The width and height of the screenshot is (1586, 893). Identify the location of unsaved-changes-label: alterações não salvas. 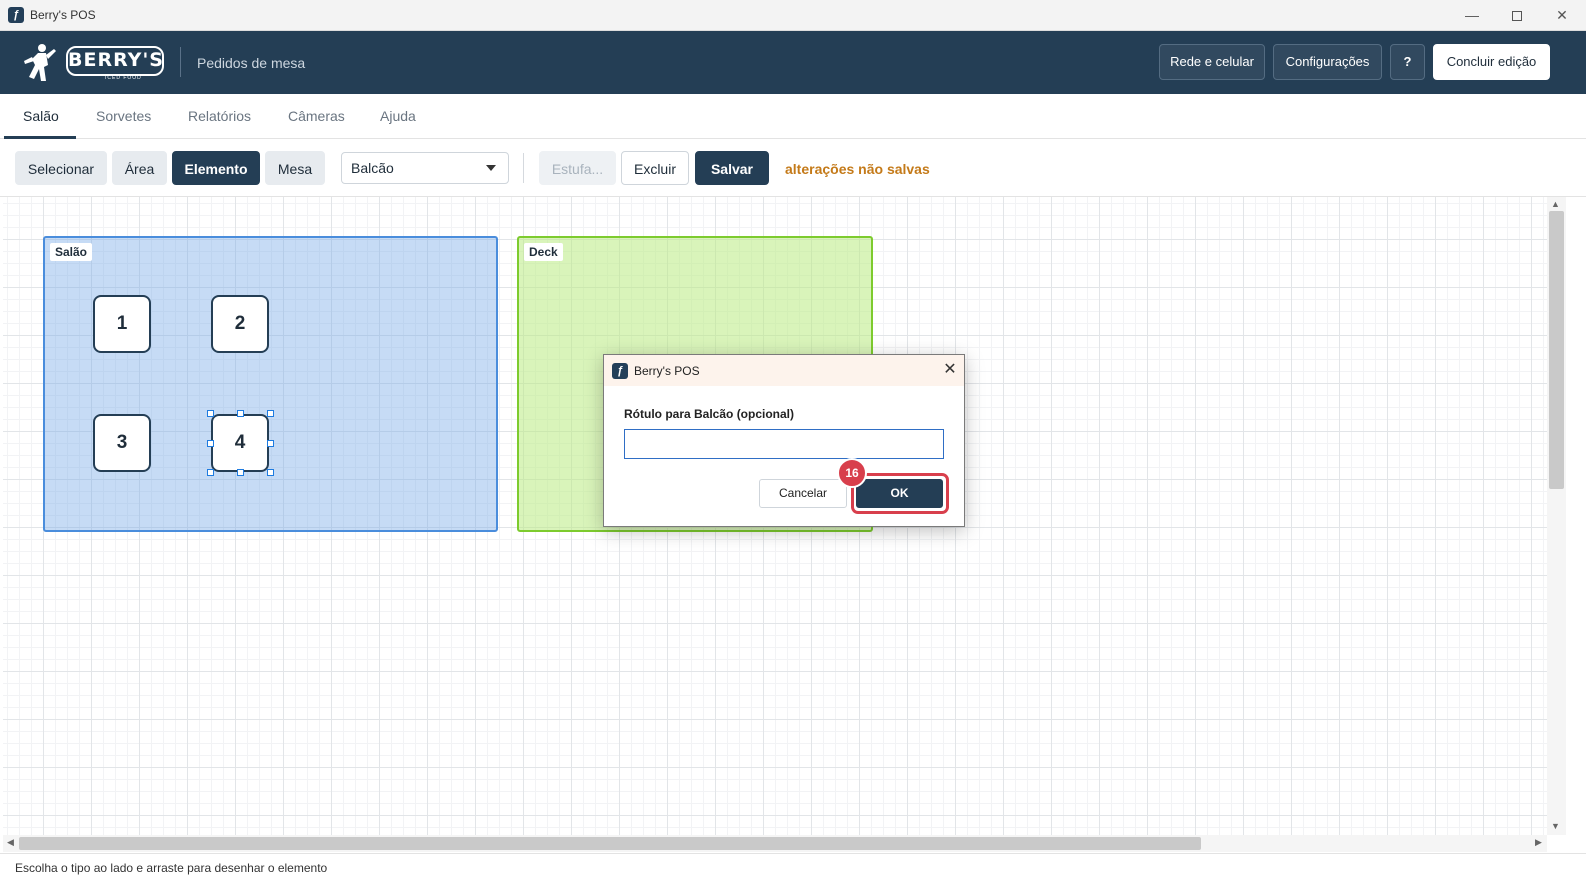
(857, 169).